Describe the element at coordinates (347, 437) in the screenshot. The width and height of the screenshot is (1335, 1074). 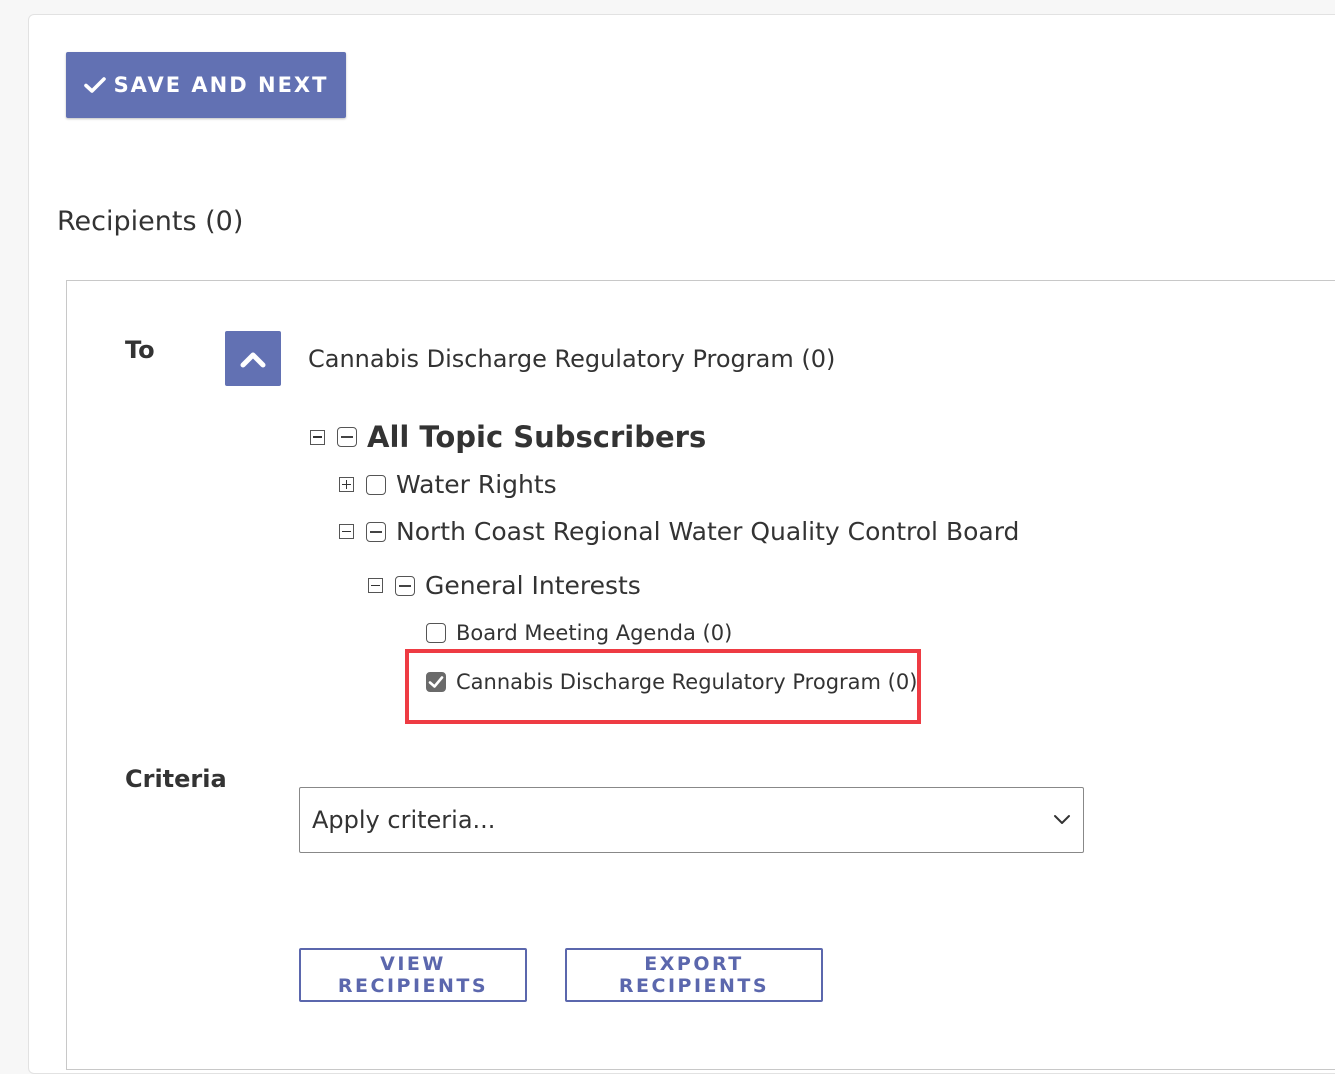
I see `checkbox-all-topic-subscribers` at that location.